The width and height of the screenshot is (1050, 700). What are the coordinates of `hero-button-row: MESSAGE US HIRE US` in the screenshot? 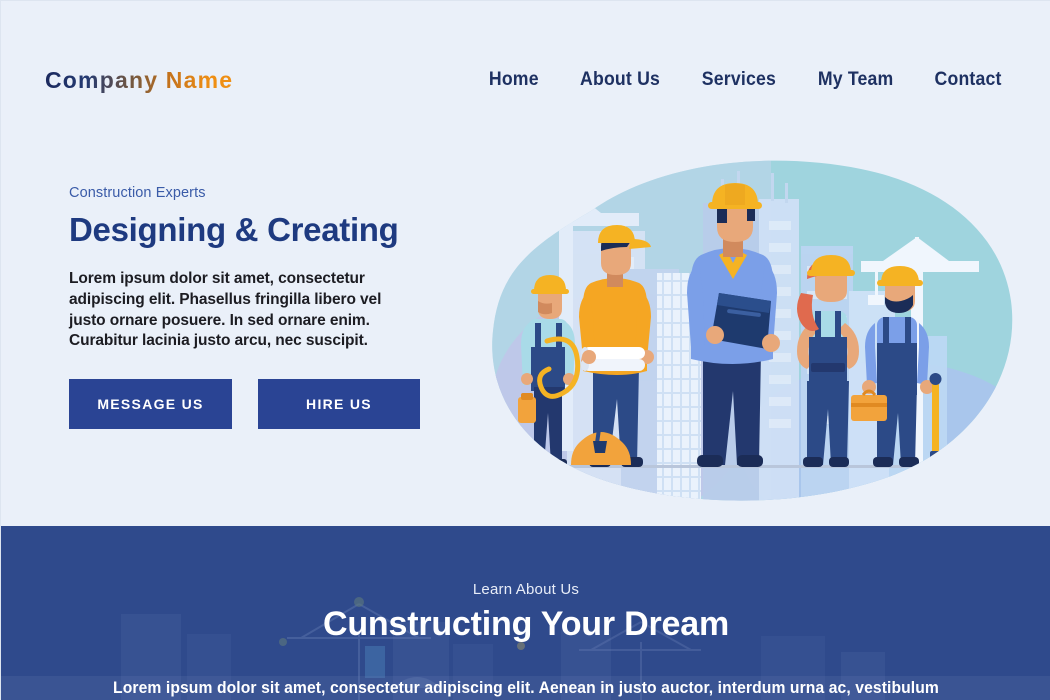 It's located at (269, 403).